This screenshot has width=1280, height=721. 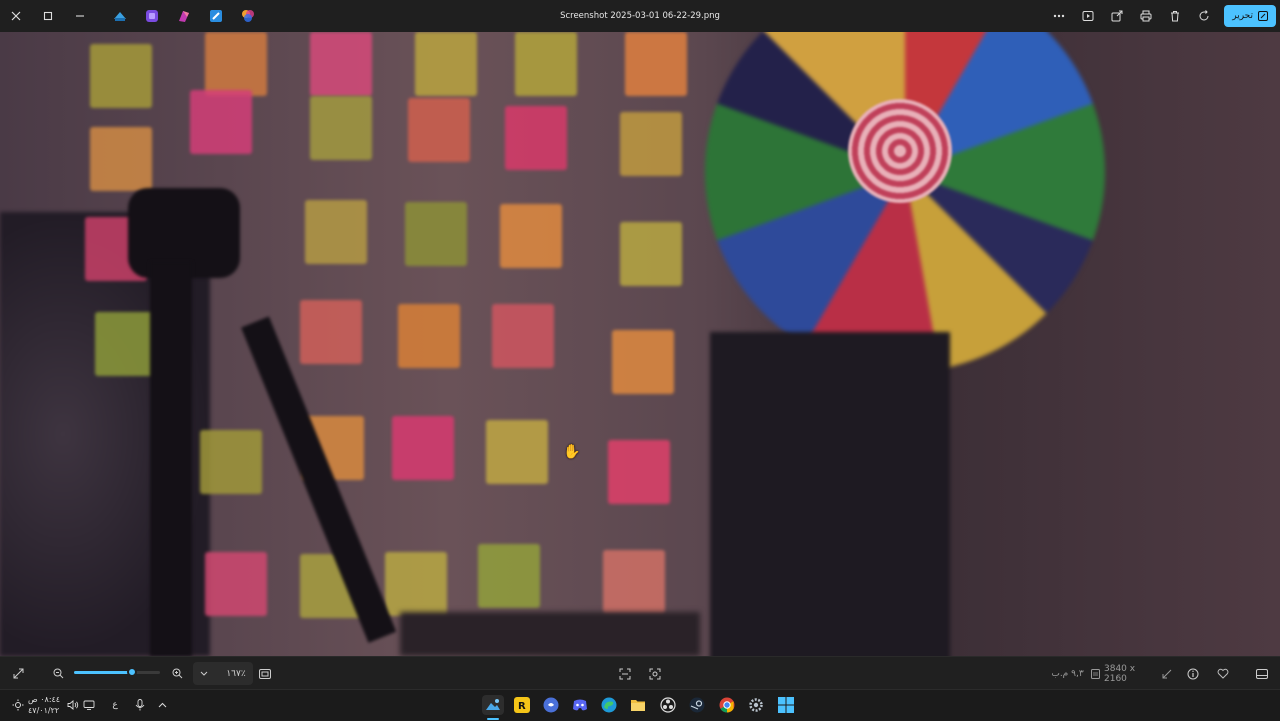 What do you see at coordinates (80, 16) in the screenshot?
I see `minimize-icon` at bounding box center [80, 16].